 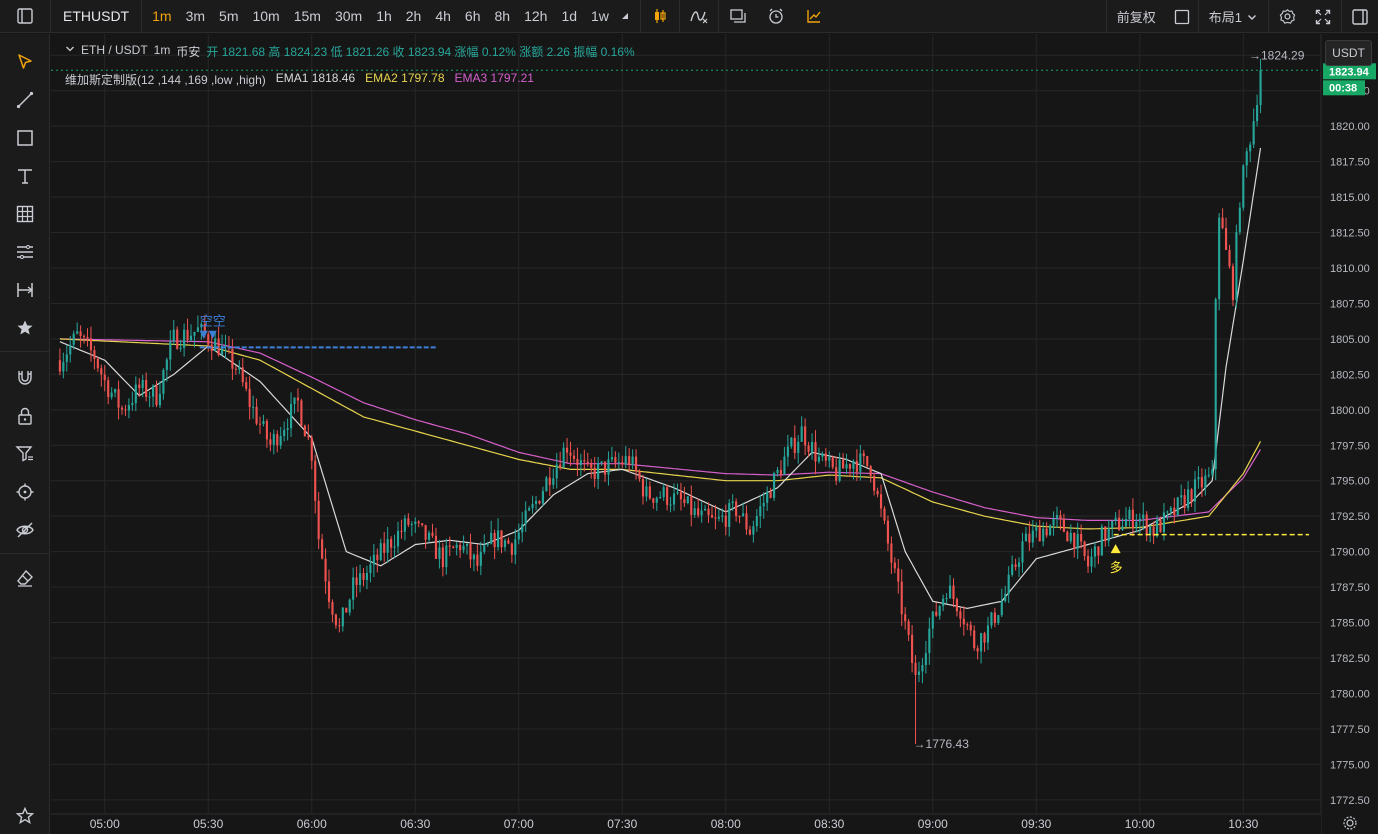 What do you see at coordinates (1350, 304) in the screenshot?
I see `y-tick-label: 1807.50` at bounding box center [1350, 304].